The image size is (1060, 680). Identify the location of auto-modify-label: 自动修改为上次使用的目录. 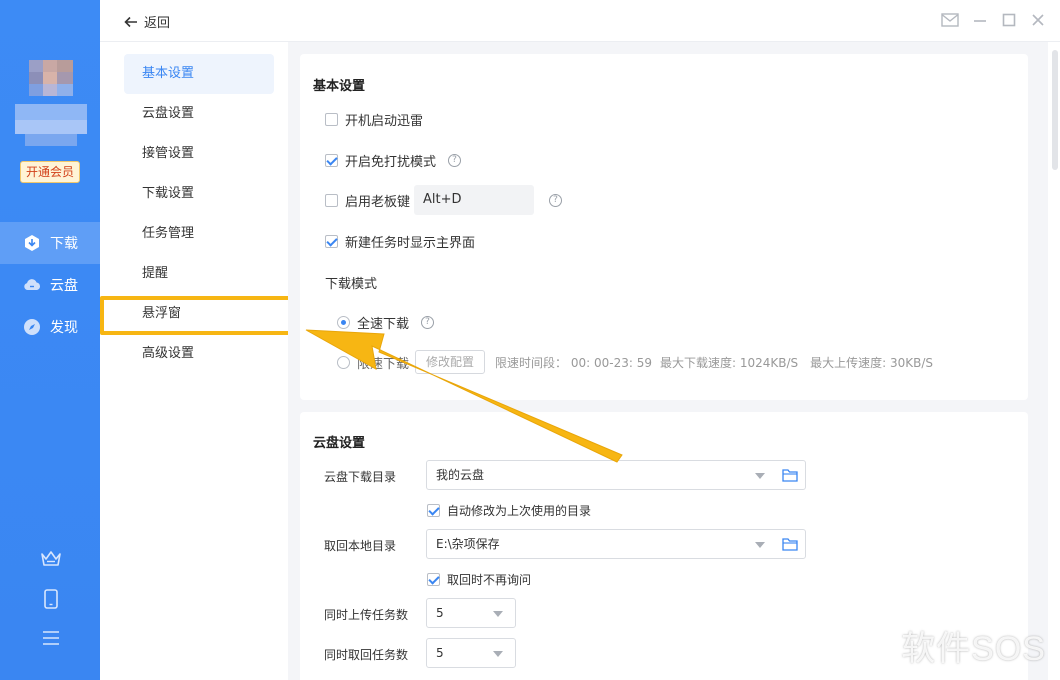
(519, 511).